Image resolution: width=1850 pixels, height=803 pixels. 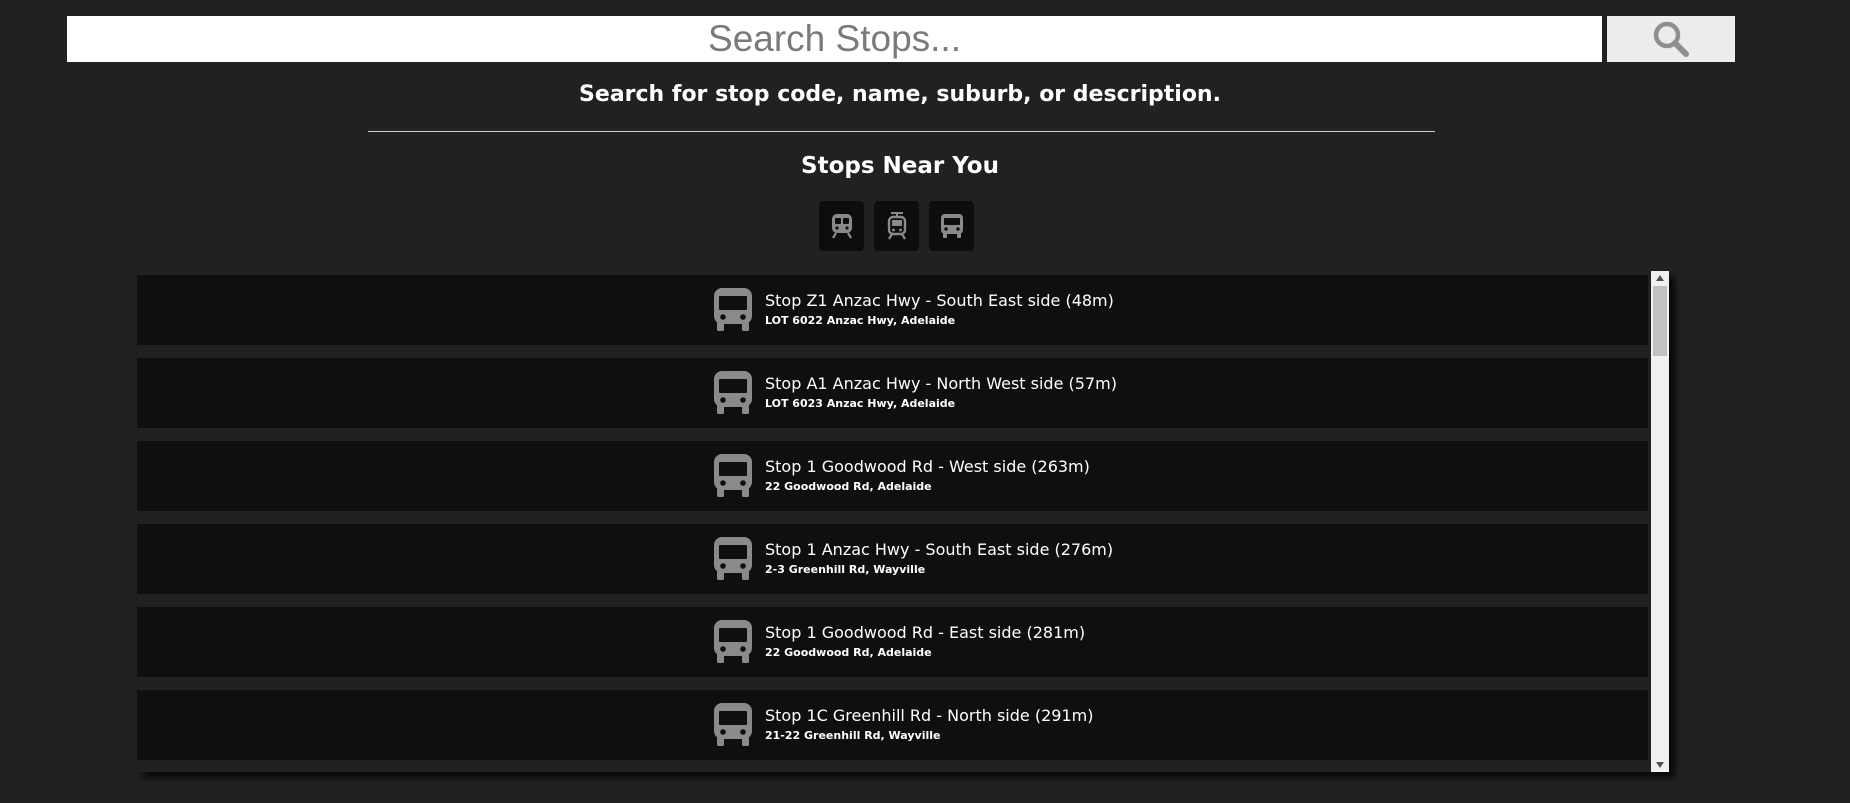 I want to click on search-icon, so click(x=1671, y=39).